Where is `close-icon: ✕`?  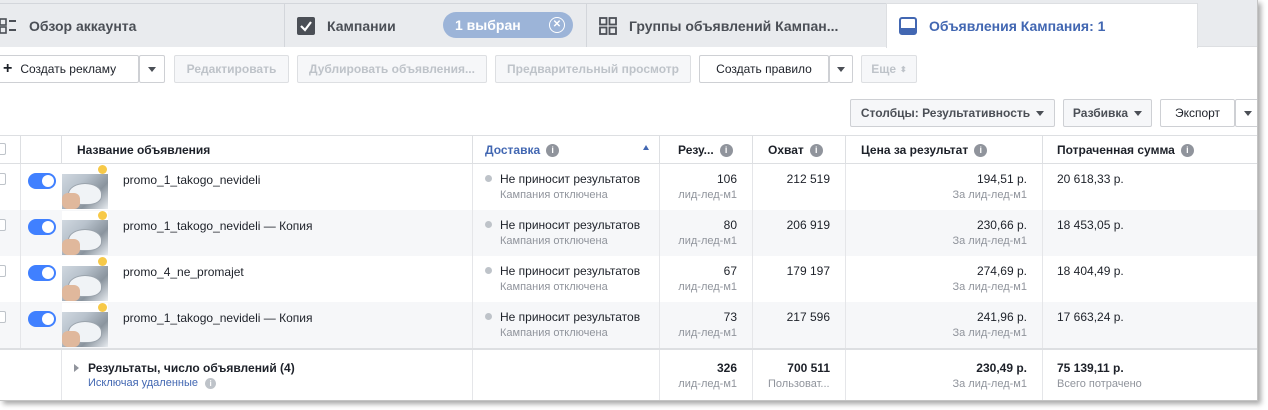
close-icon: ✕ is located at coordinates (557, 25).